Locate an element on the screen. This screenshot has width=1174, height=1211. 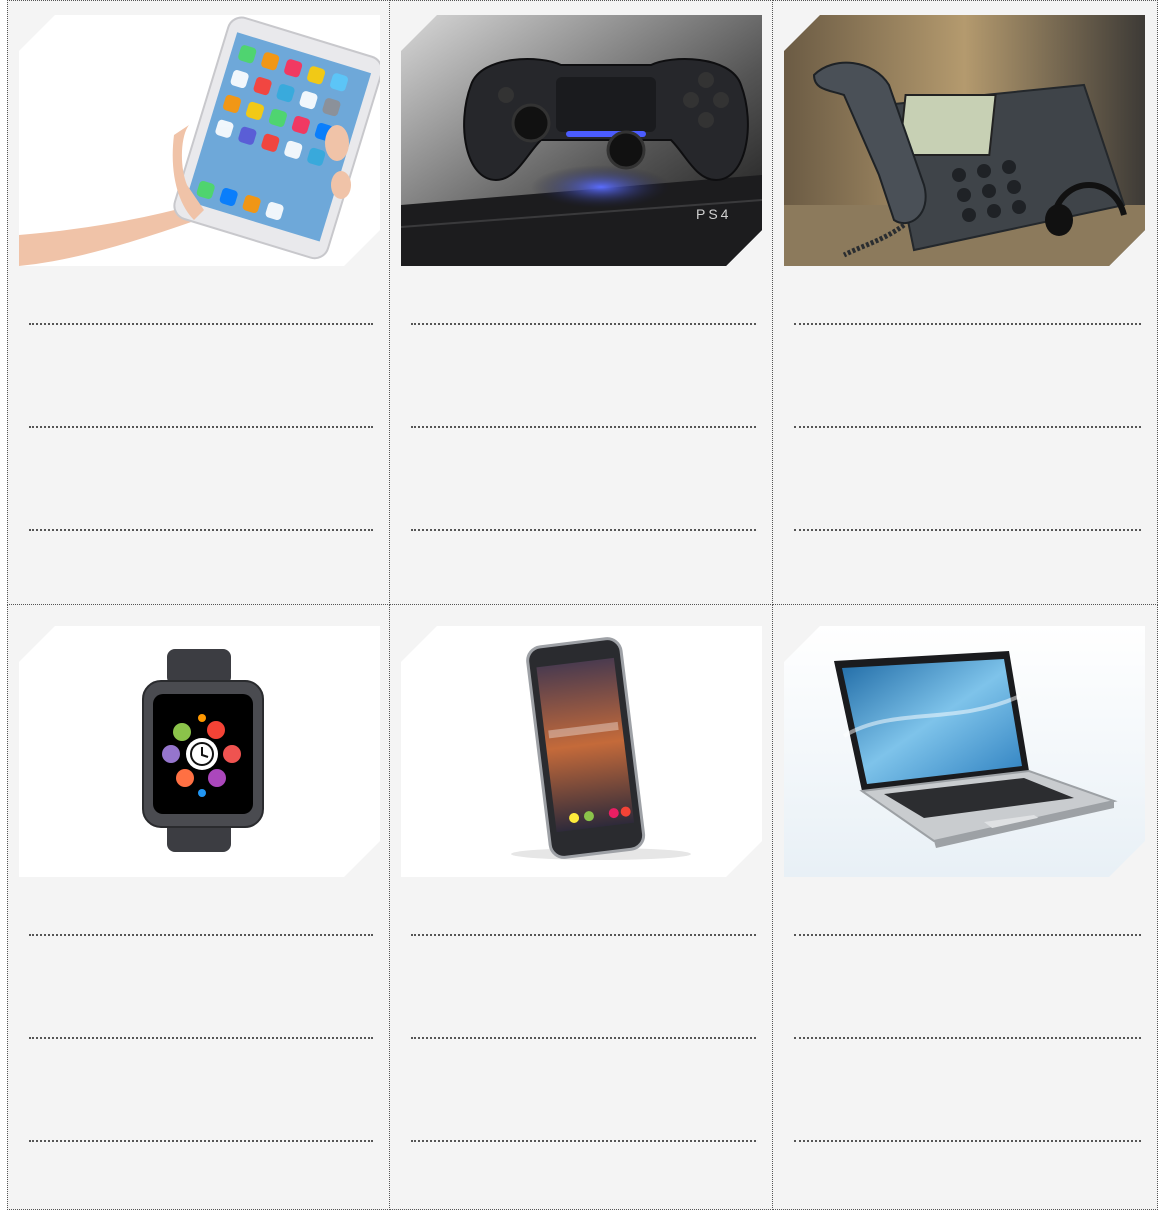
controller-brand-label: PS4 is located at coordinates (713, 214).